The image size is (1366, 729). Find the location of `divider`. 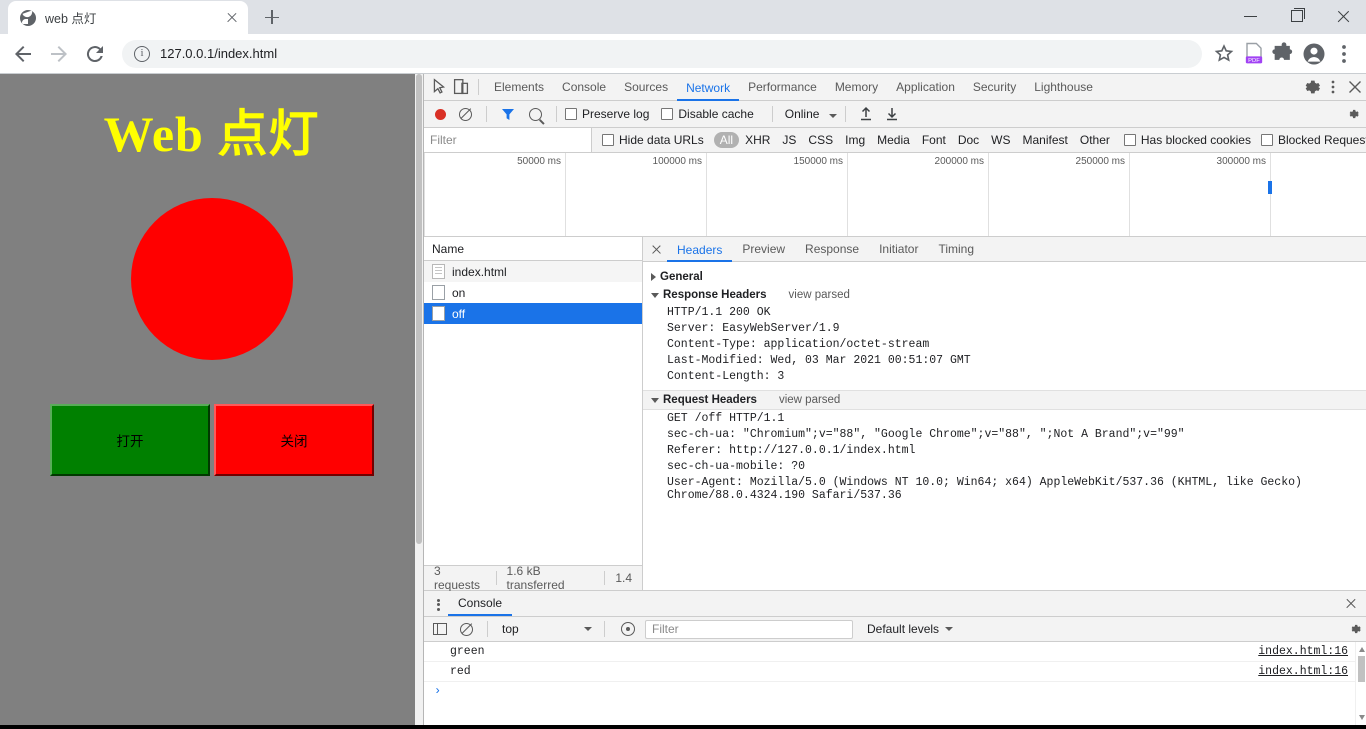

divider is located at coordinates (604, 629).